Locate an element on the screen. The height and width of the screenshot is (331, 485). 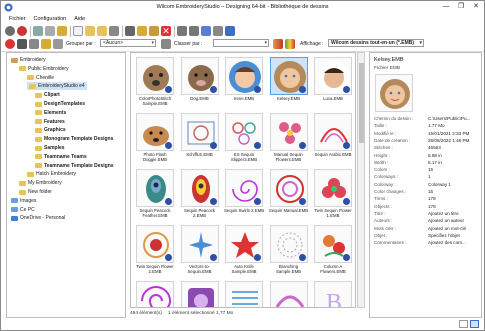
property-value: 178 is located at coordinates (432, 206).